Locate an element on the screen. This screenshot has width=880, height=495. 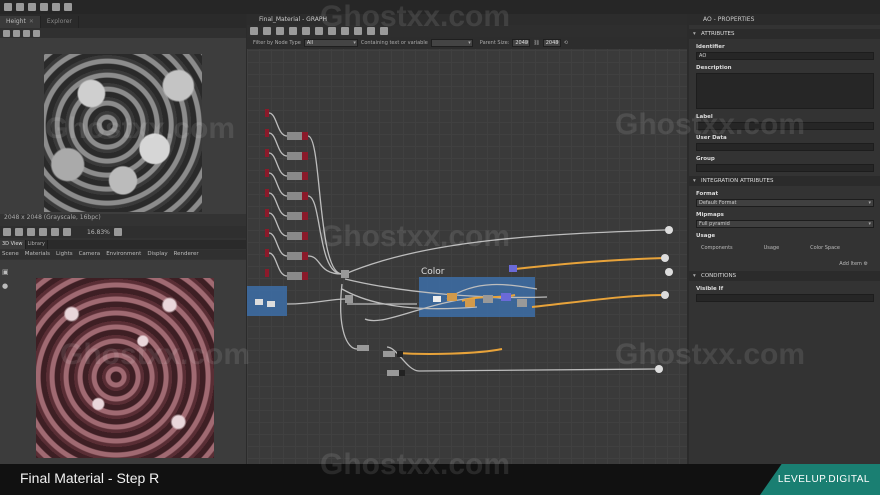
usage-table-header: Components Usage Color Space is located at coordinates (784, 248).